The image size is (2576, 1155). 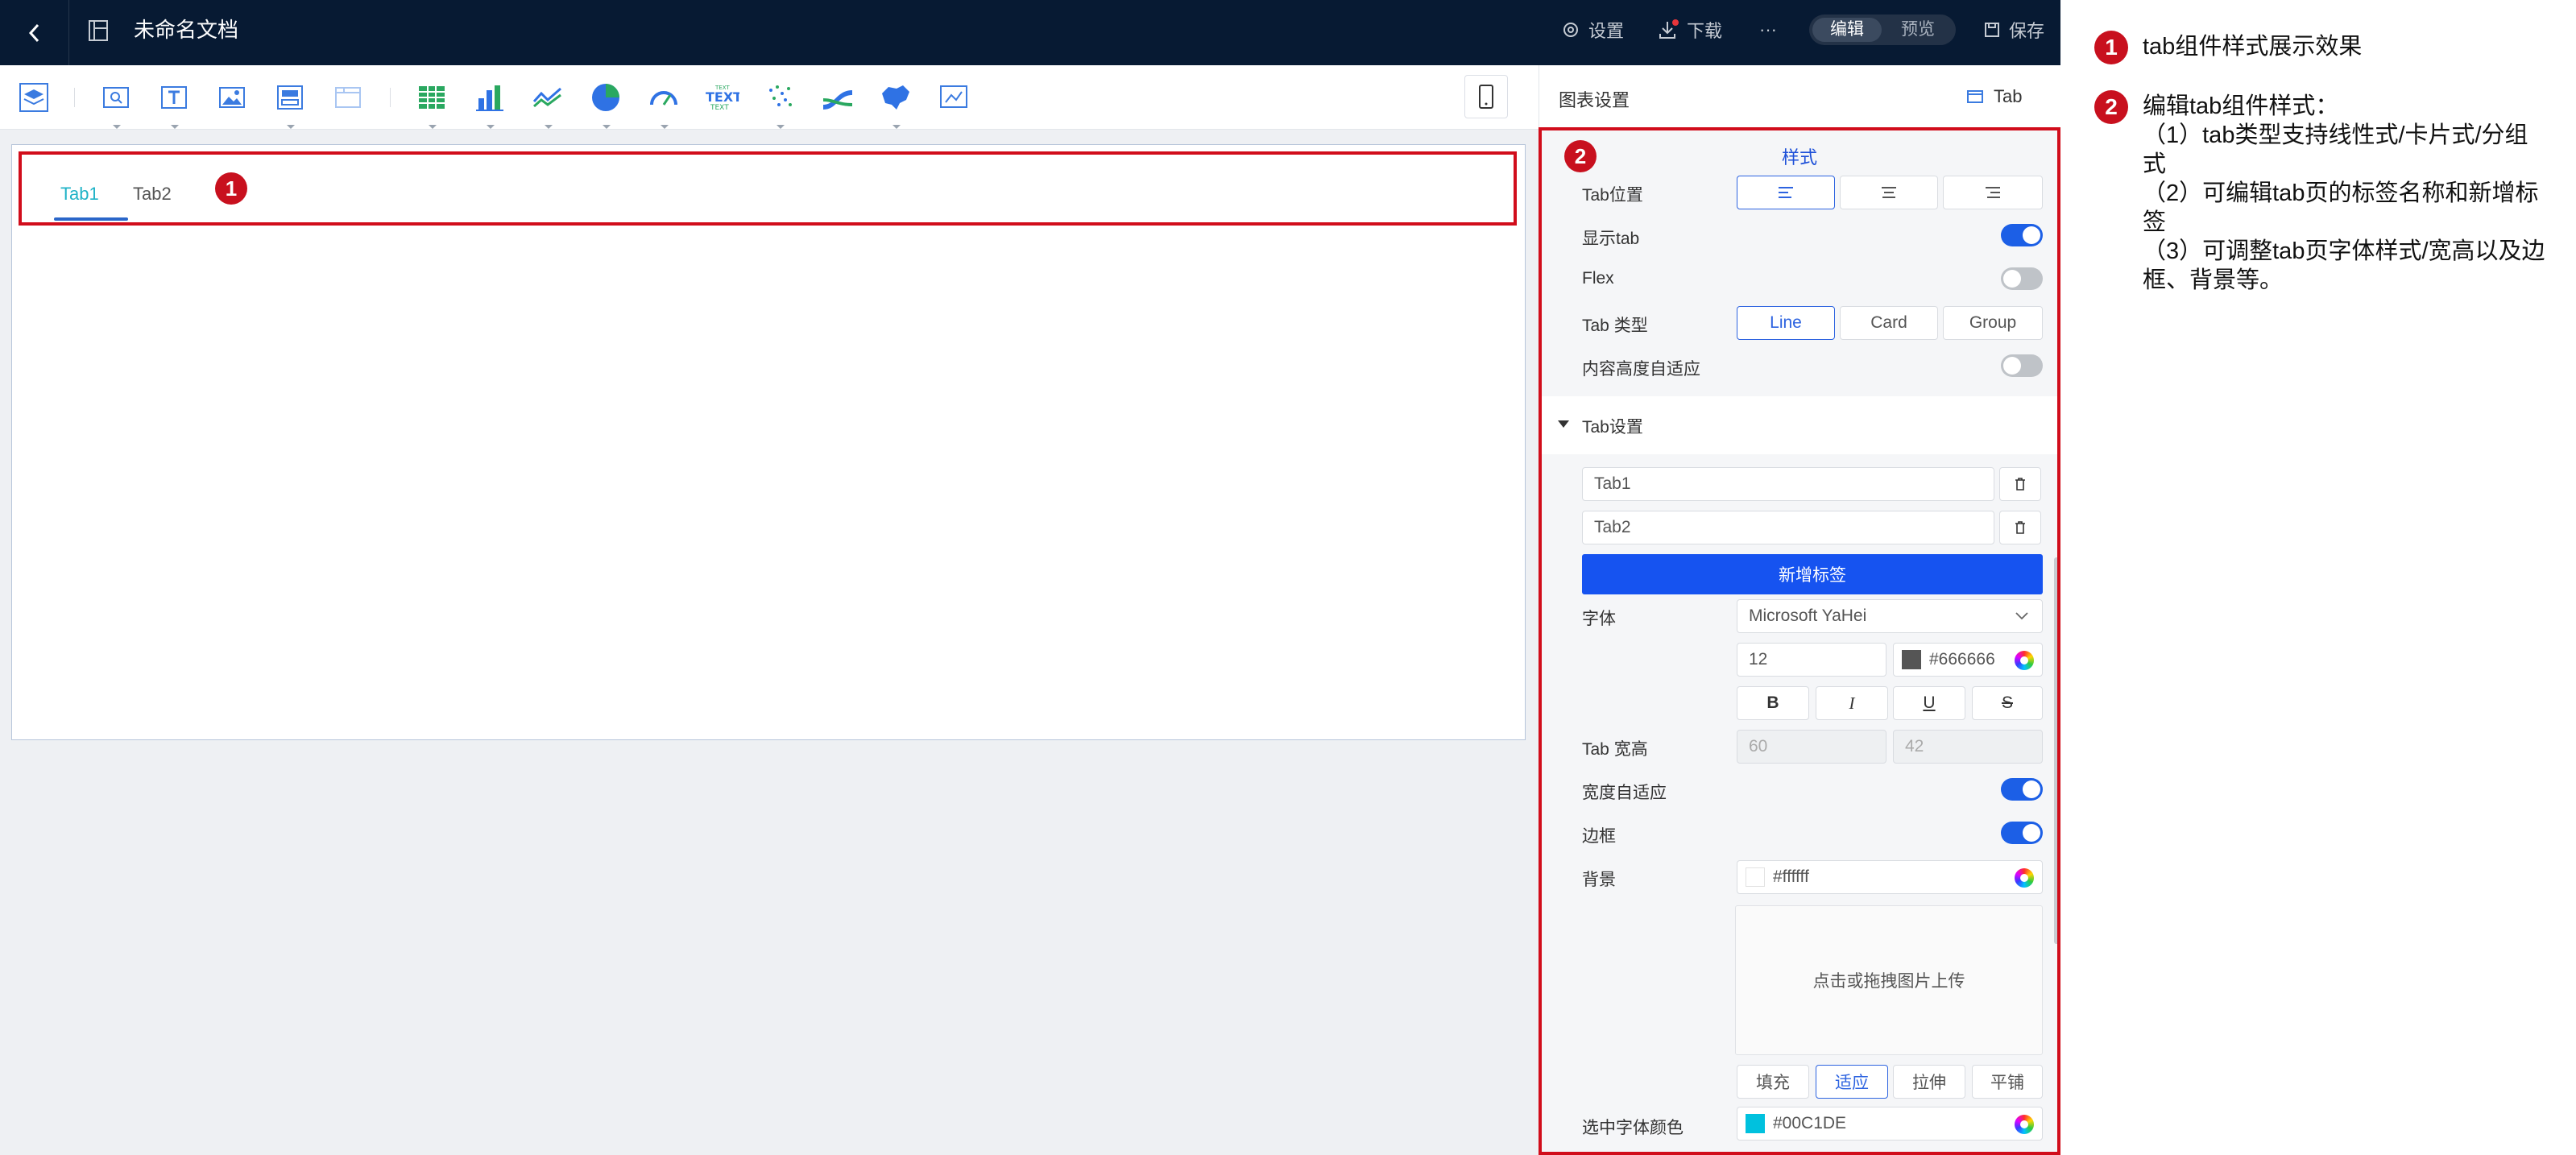 I want to click on tab-type-card: Card, so click(x=1889, y=323).